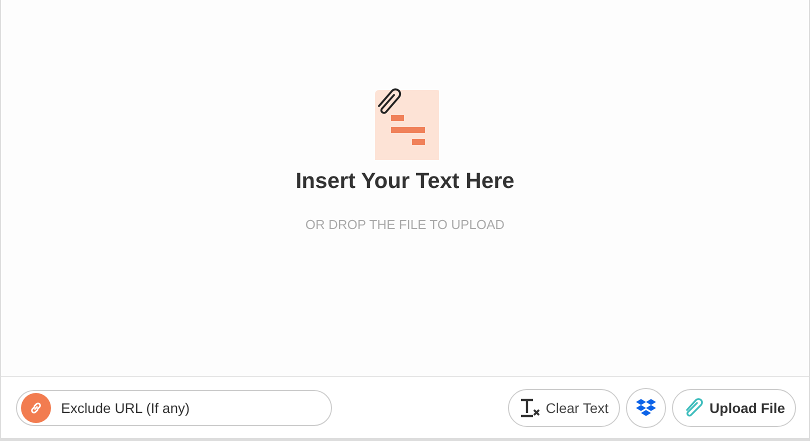  I want to click on drop-subtitle: OR DROP THE FILE TO UPLOAD, so click(405, 224).